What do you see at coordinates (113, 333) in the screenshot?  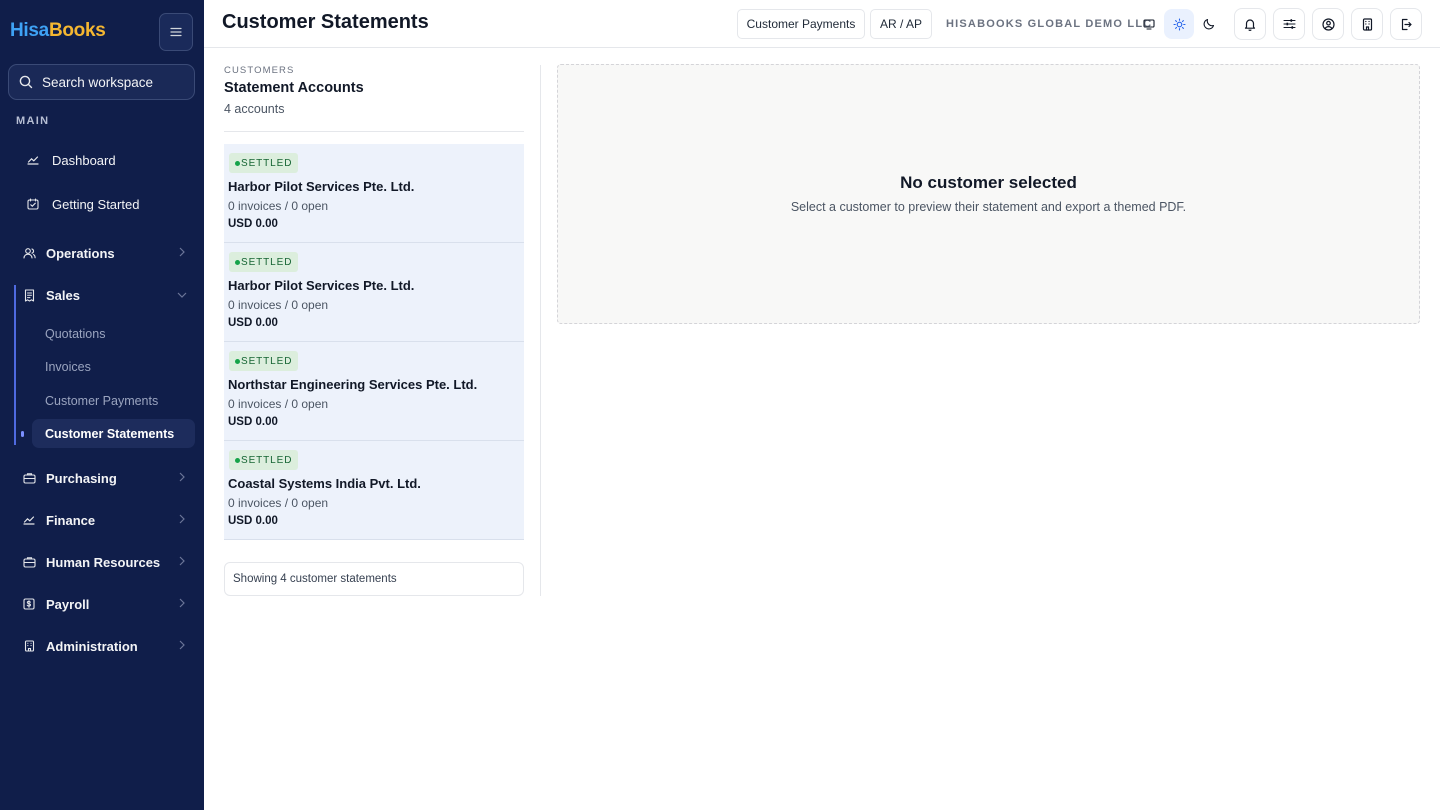 I see `sidebar-subitem-quotations: Quotations` at bounding box center [113, 333].